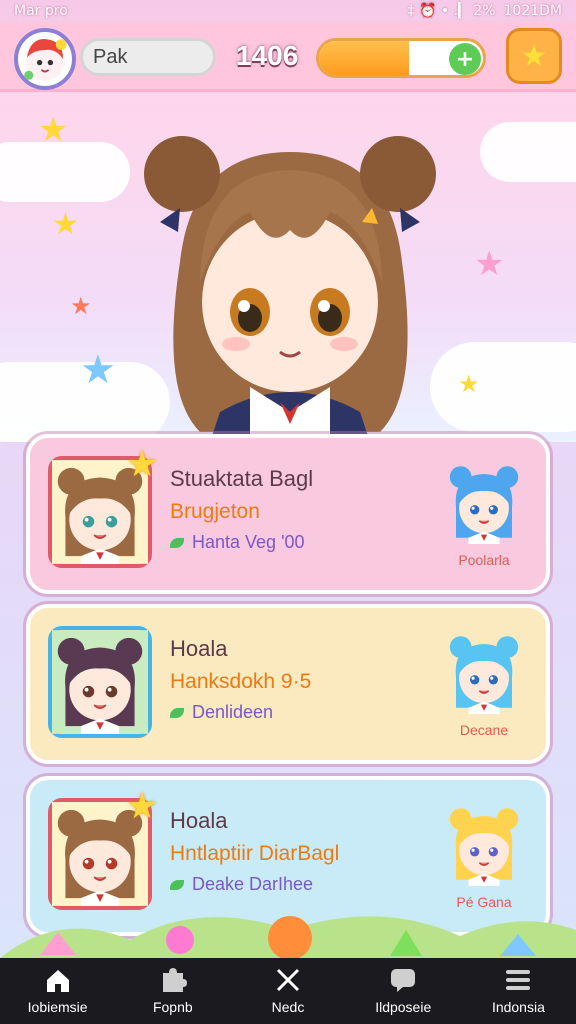 This screenshot has height=1024, width=576. Describe the element at coordinates (288, 937) in the screenshot. I see `bottom-decoration` at that location.